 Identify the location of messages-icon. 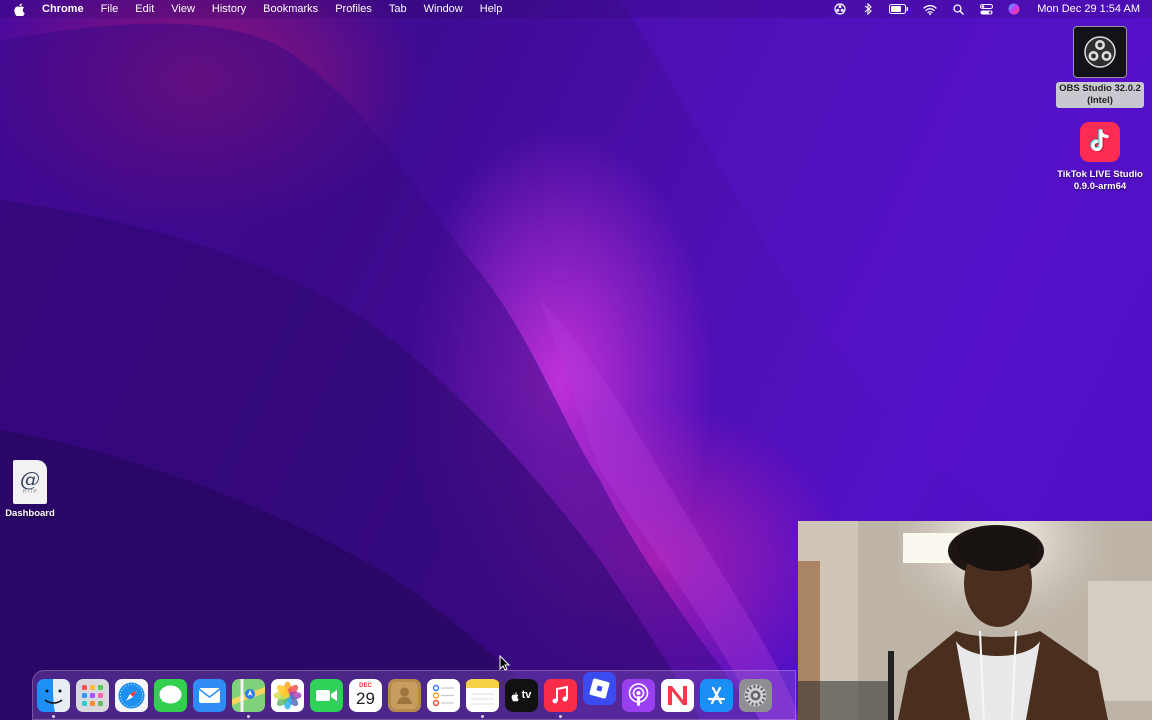
(170, 695).